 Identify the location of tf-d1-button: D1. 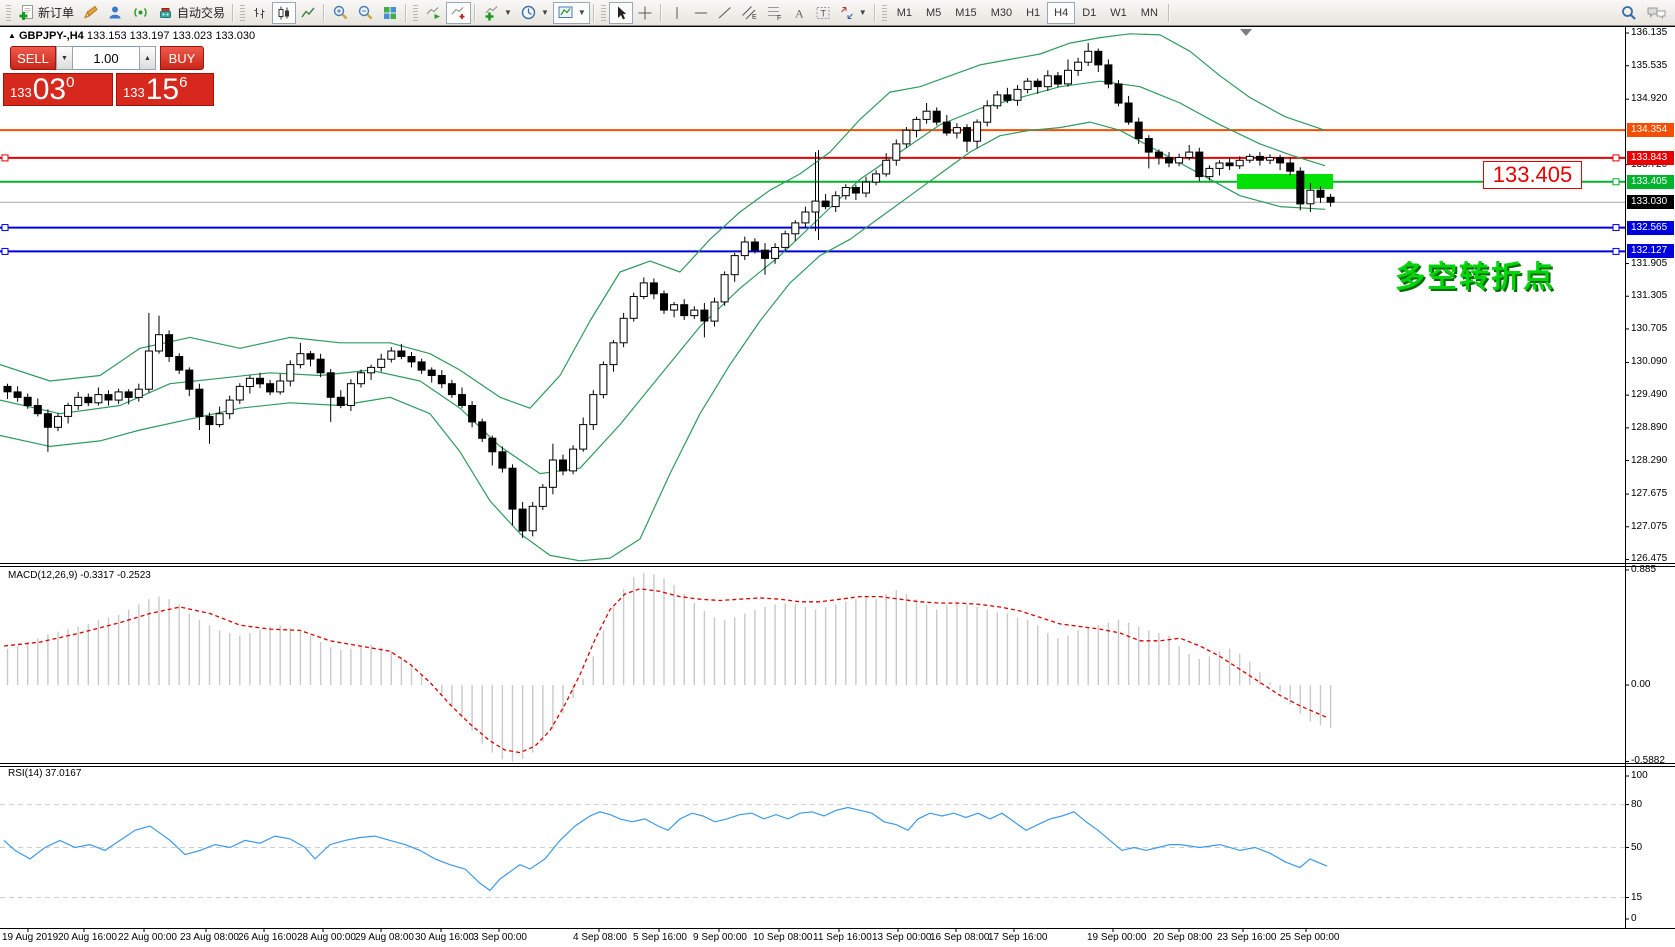
(1089, 13).